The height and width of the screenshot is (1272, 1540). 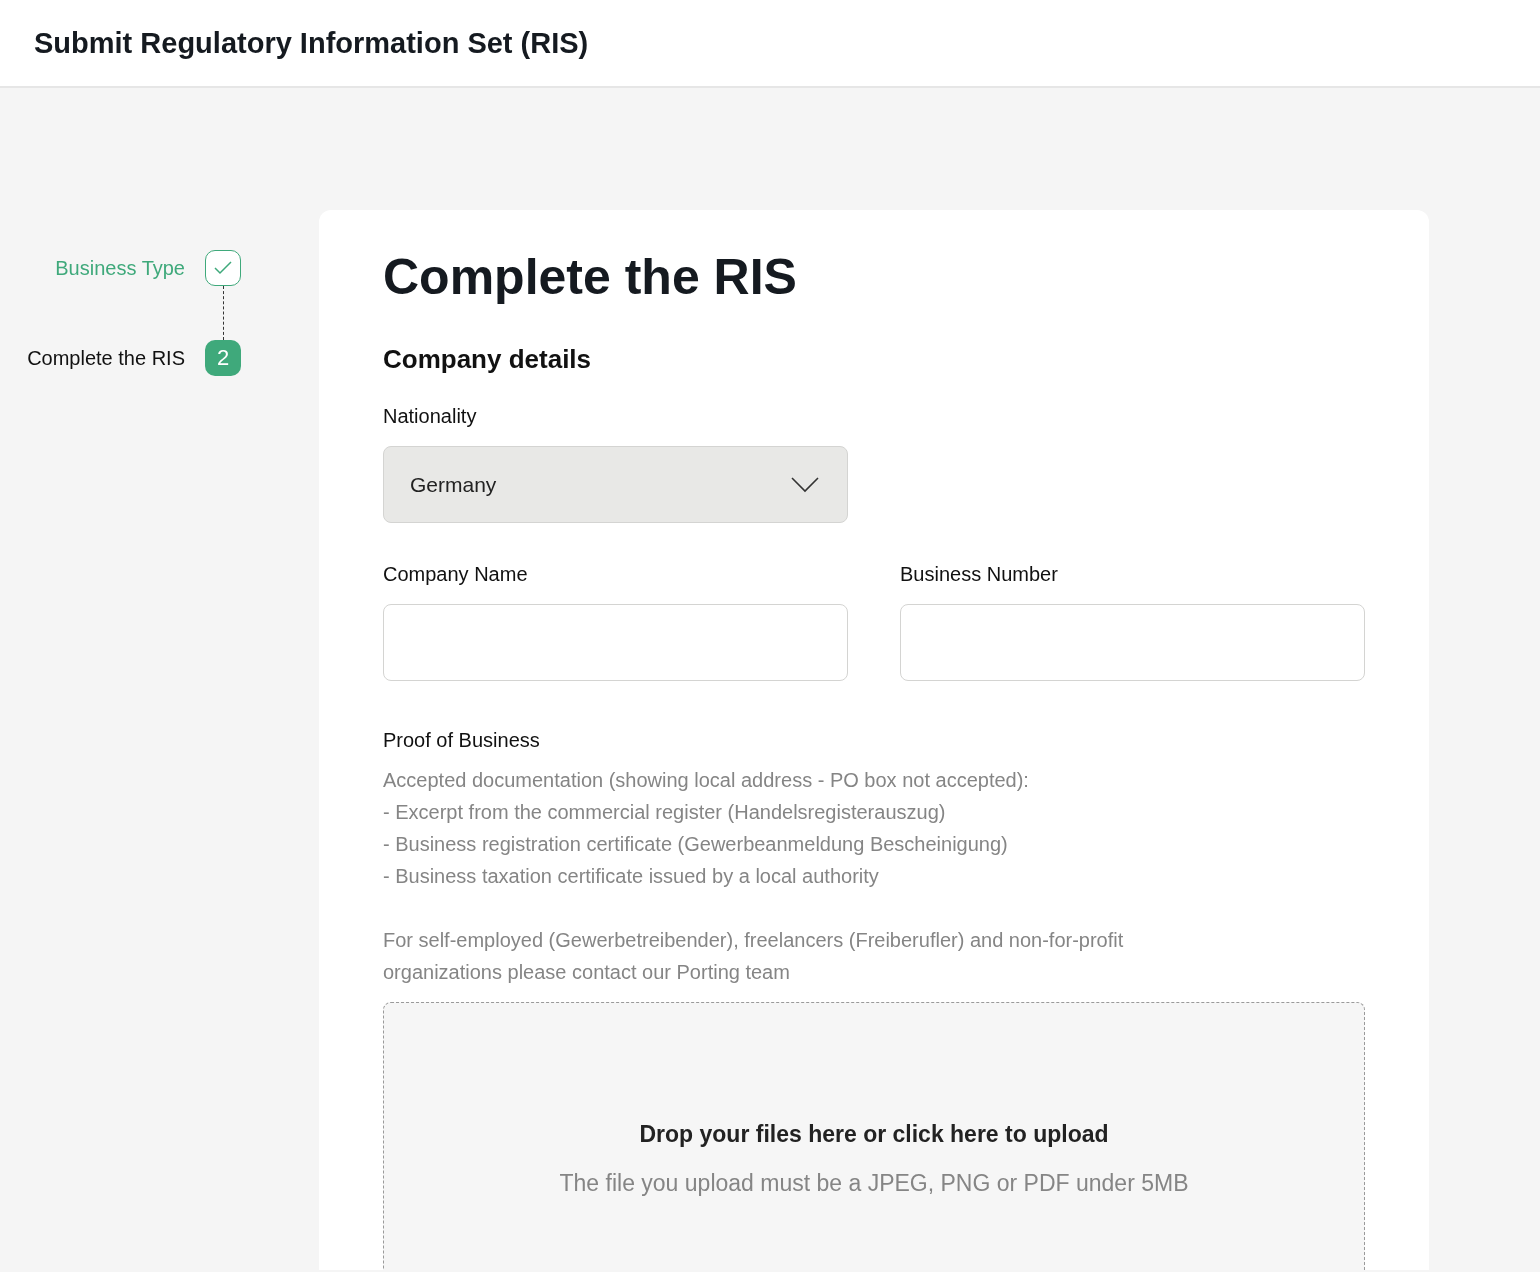 What do you see at coordinates (874, 1183) in the screenshot?
I see `dropzone-hint: The file you upload must be a JPEG, PNG or PDF under 5MB` at bounding box center [874, 1183].